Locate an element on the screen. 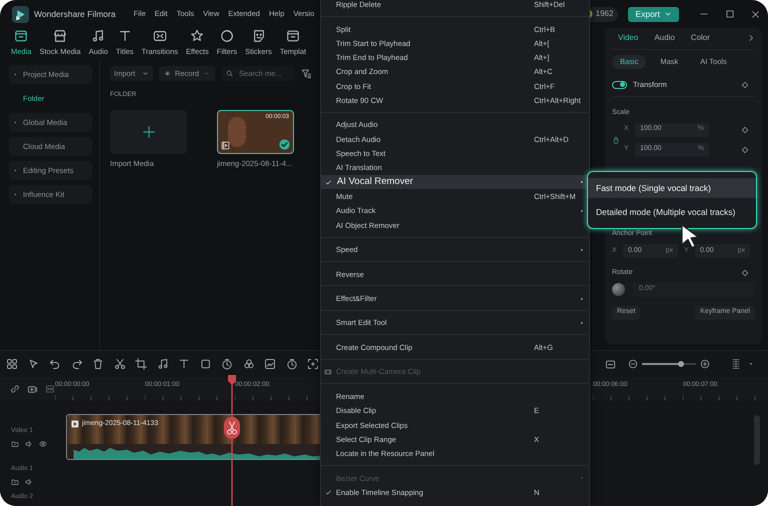 The height and width of the screenshot is (506, 768). play-icon is located at coordinates (75, 424).